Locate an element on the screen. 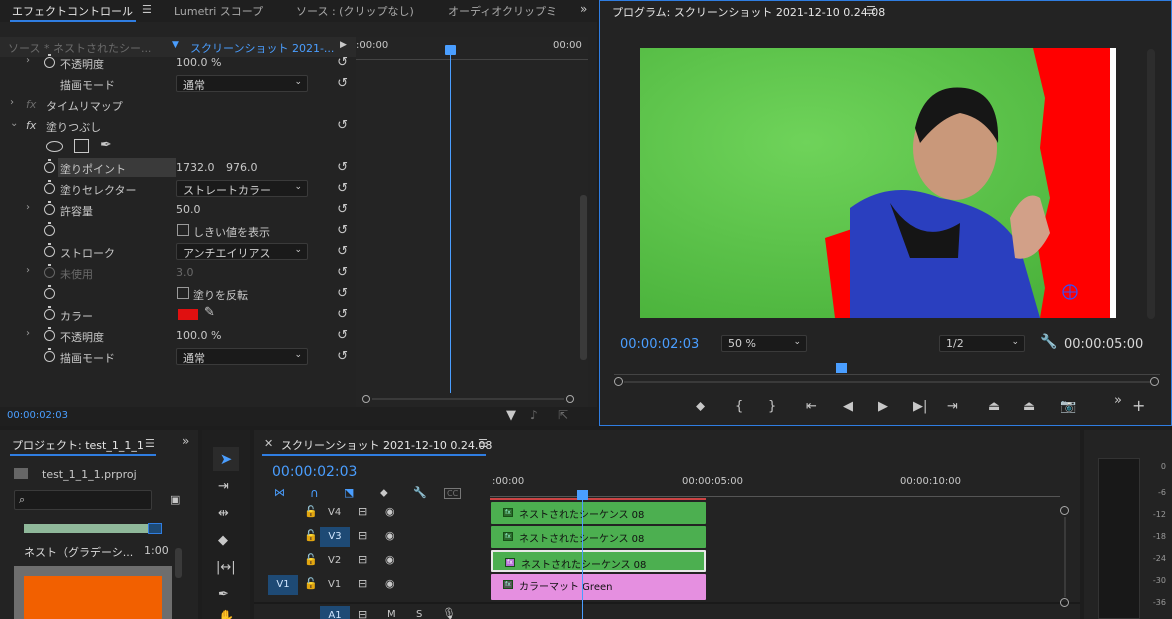  program-playhead-handle is located at coordinates (841, 368).